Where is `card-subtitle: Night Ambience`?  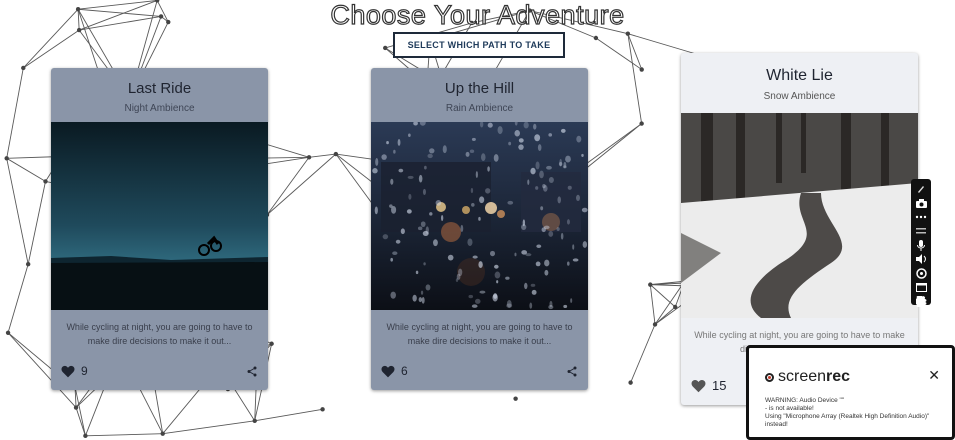 card-subtitle: Night Ambience is located at coordinates (159, 108).